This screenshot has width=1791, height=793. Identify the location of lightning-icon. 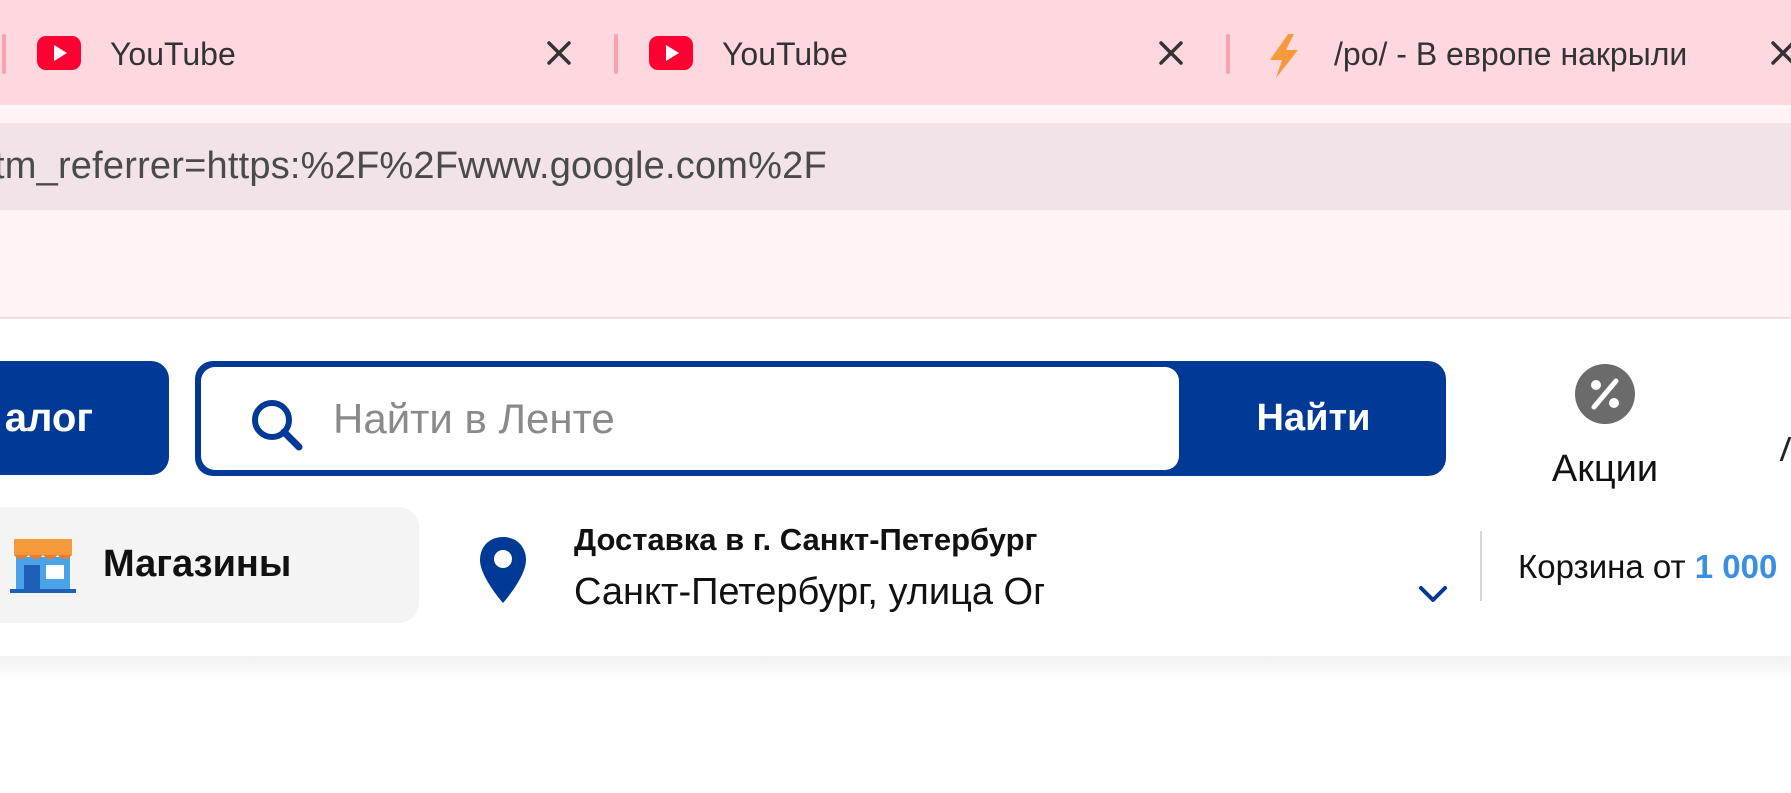
(1284, 56).